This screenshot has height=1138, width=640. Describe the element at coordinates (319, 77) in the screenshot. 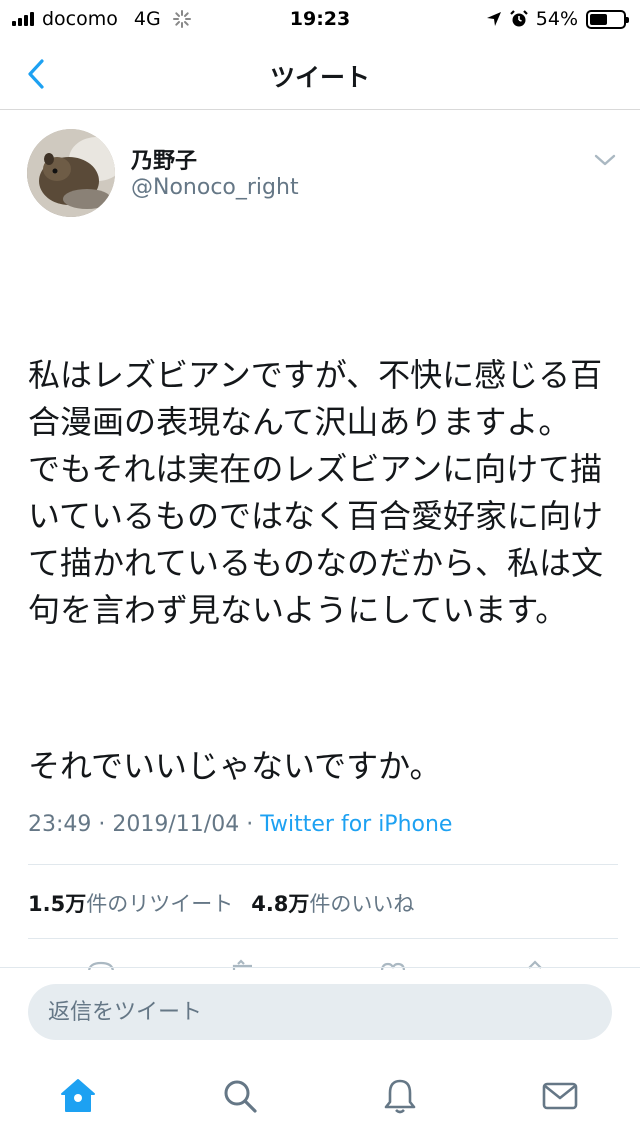

I see `page-title: ツイート` at that location.